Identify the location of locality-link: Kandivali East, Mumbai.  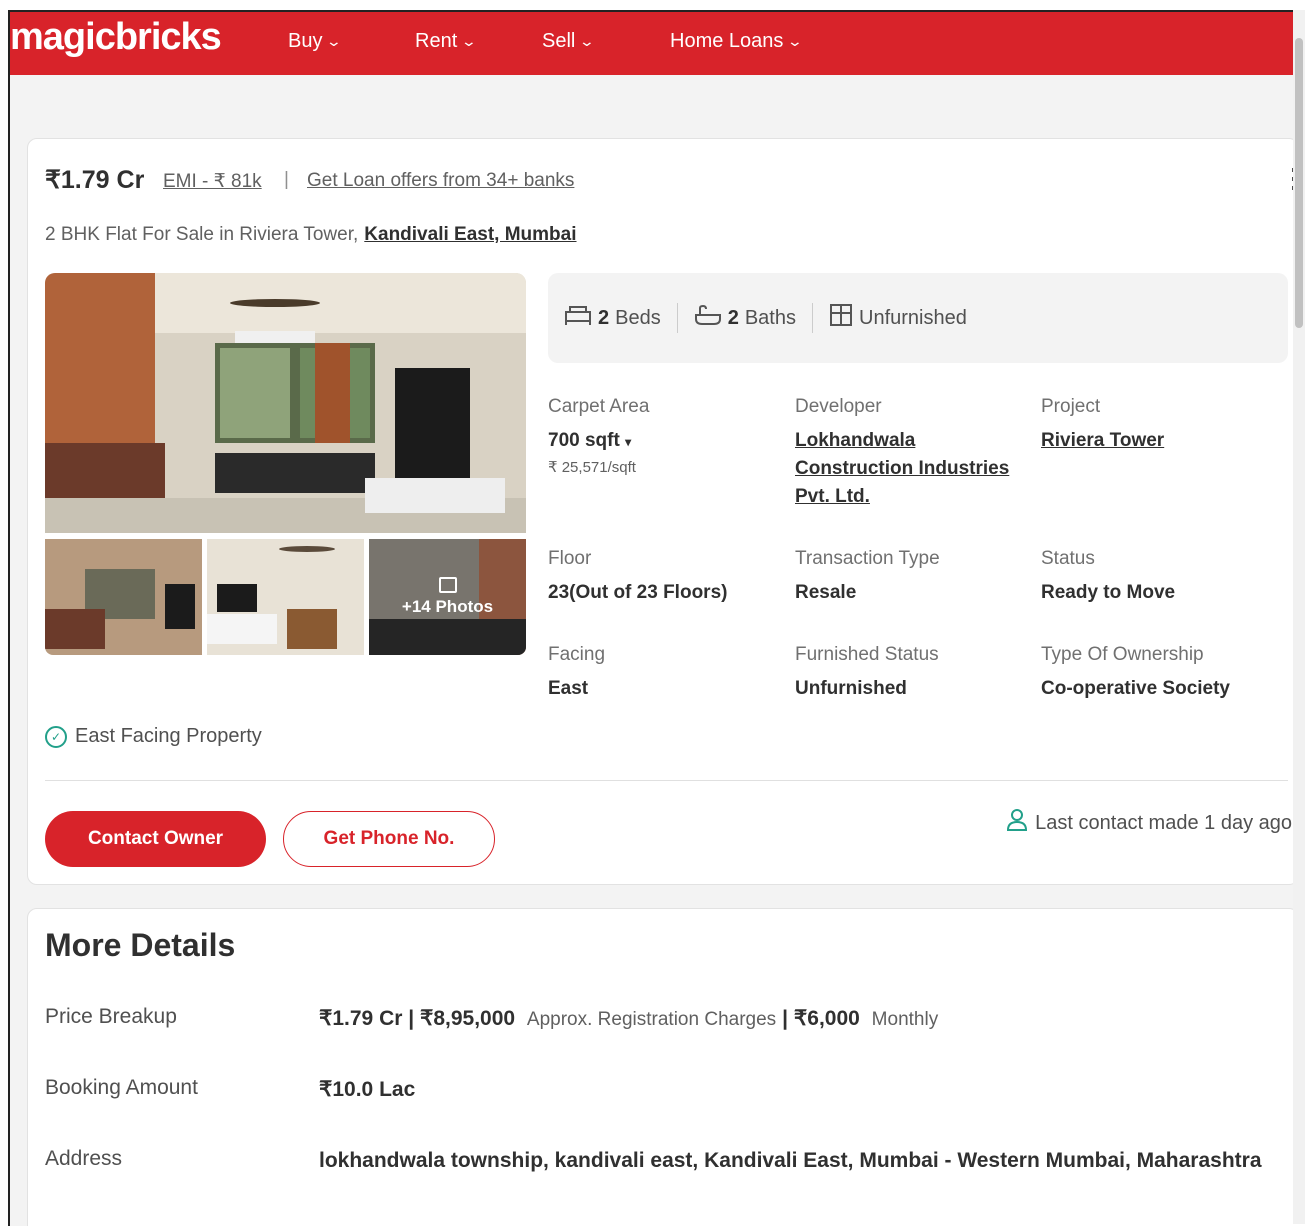
(470, 234).